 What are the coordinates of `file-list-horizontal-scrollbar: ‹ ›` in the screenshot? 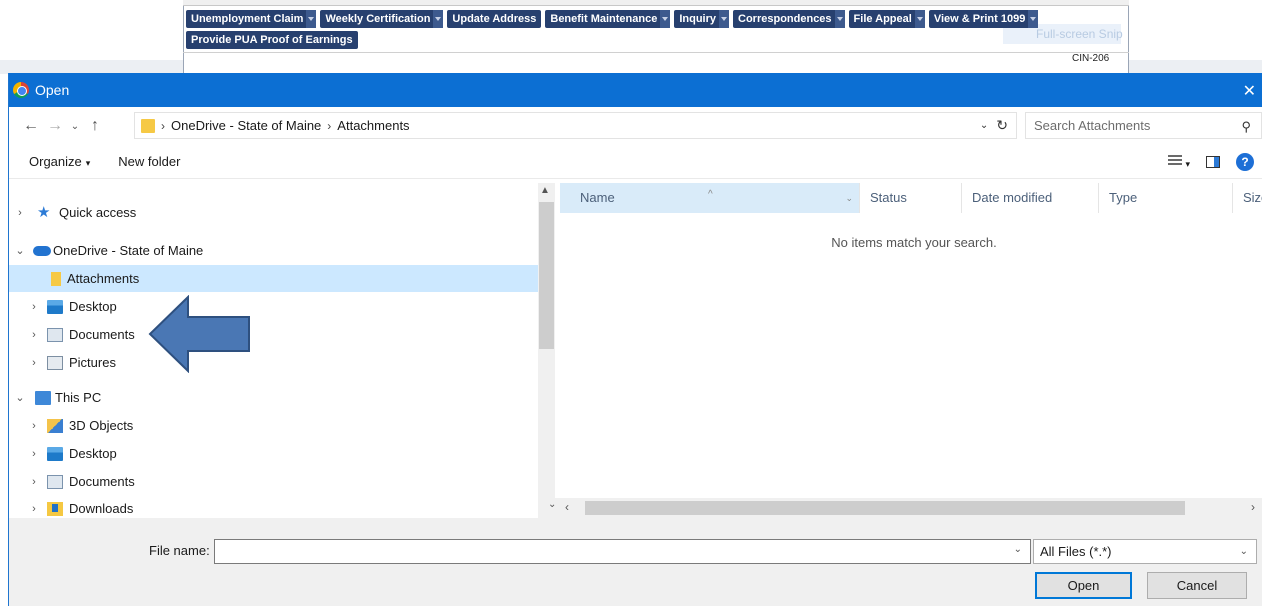 It's located at (908, 508).